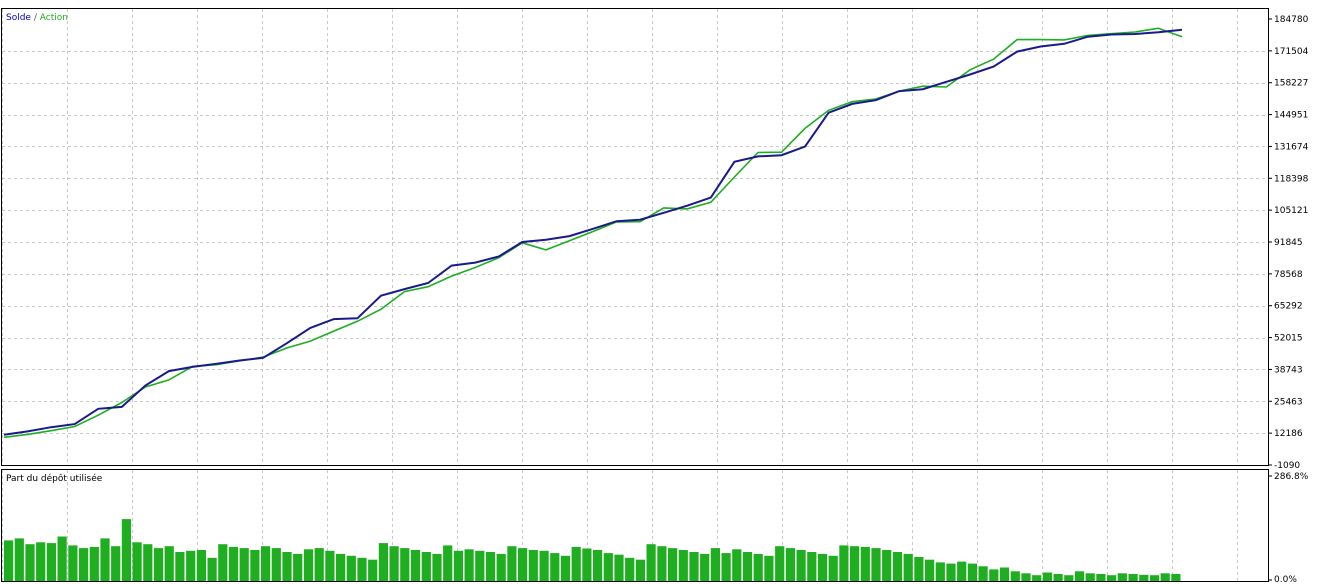  Describe the element at coordinates (1291, 179) in the screenshot. I see `y-tick-label: 118398` at that location.